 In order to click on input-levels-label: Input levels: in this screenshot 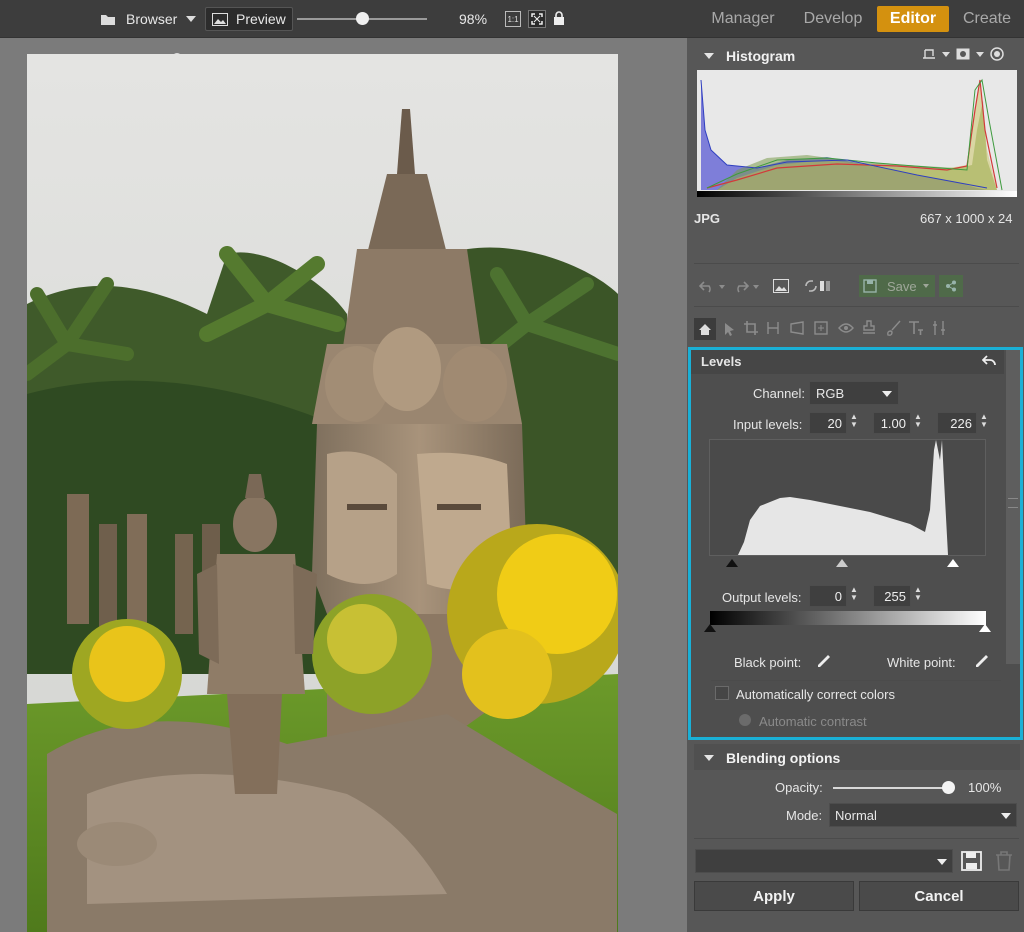, I will do `click(768, 424)`.